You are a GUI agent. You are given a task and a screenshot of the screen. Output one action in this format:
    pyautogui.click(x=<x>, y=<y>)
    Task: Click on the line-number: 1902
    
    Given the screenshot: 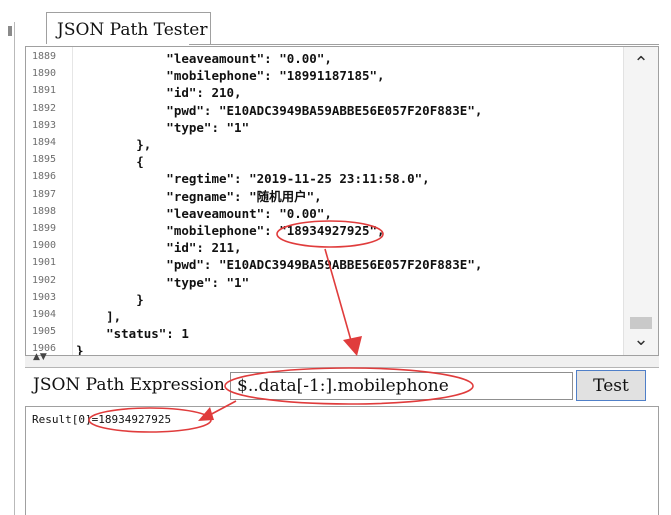 What is the action you would take?
    pyautogui.click(x=44, y=280)
    